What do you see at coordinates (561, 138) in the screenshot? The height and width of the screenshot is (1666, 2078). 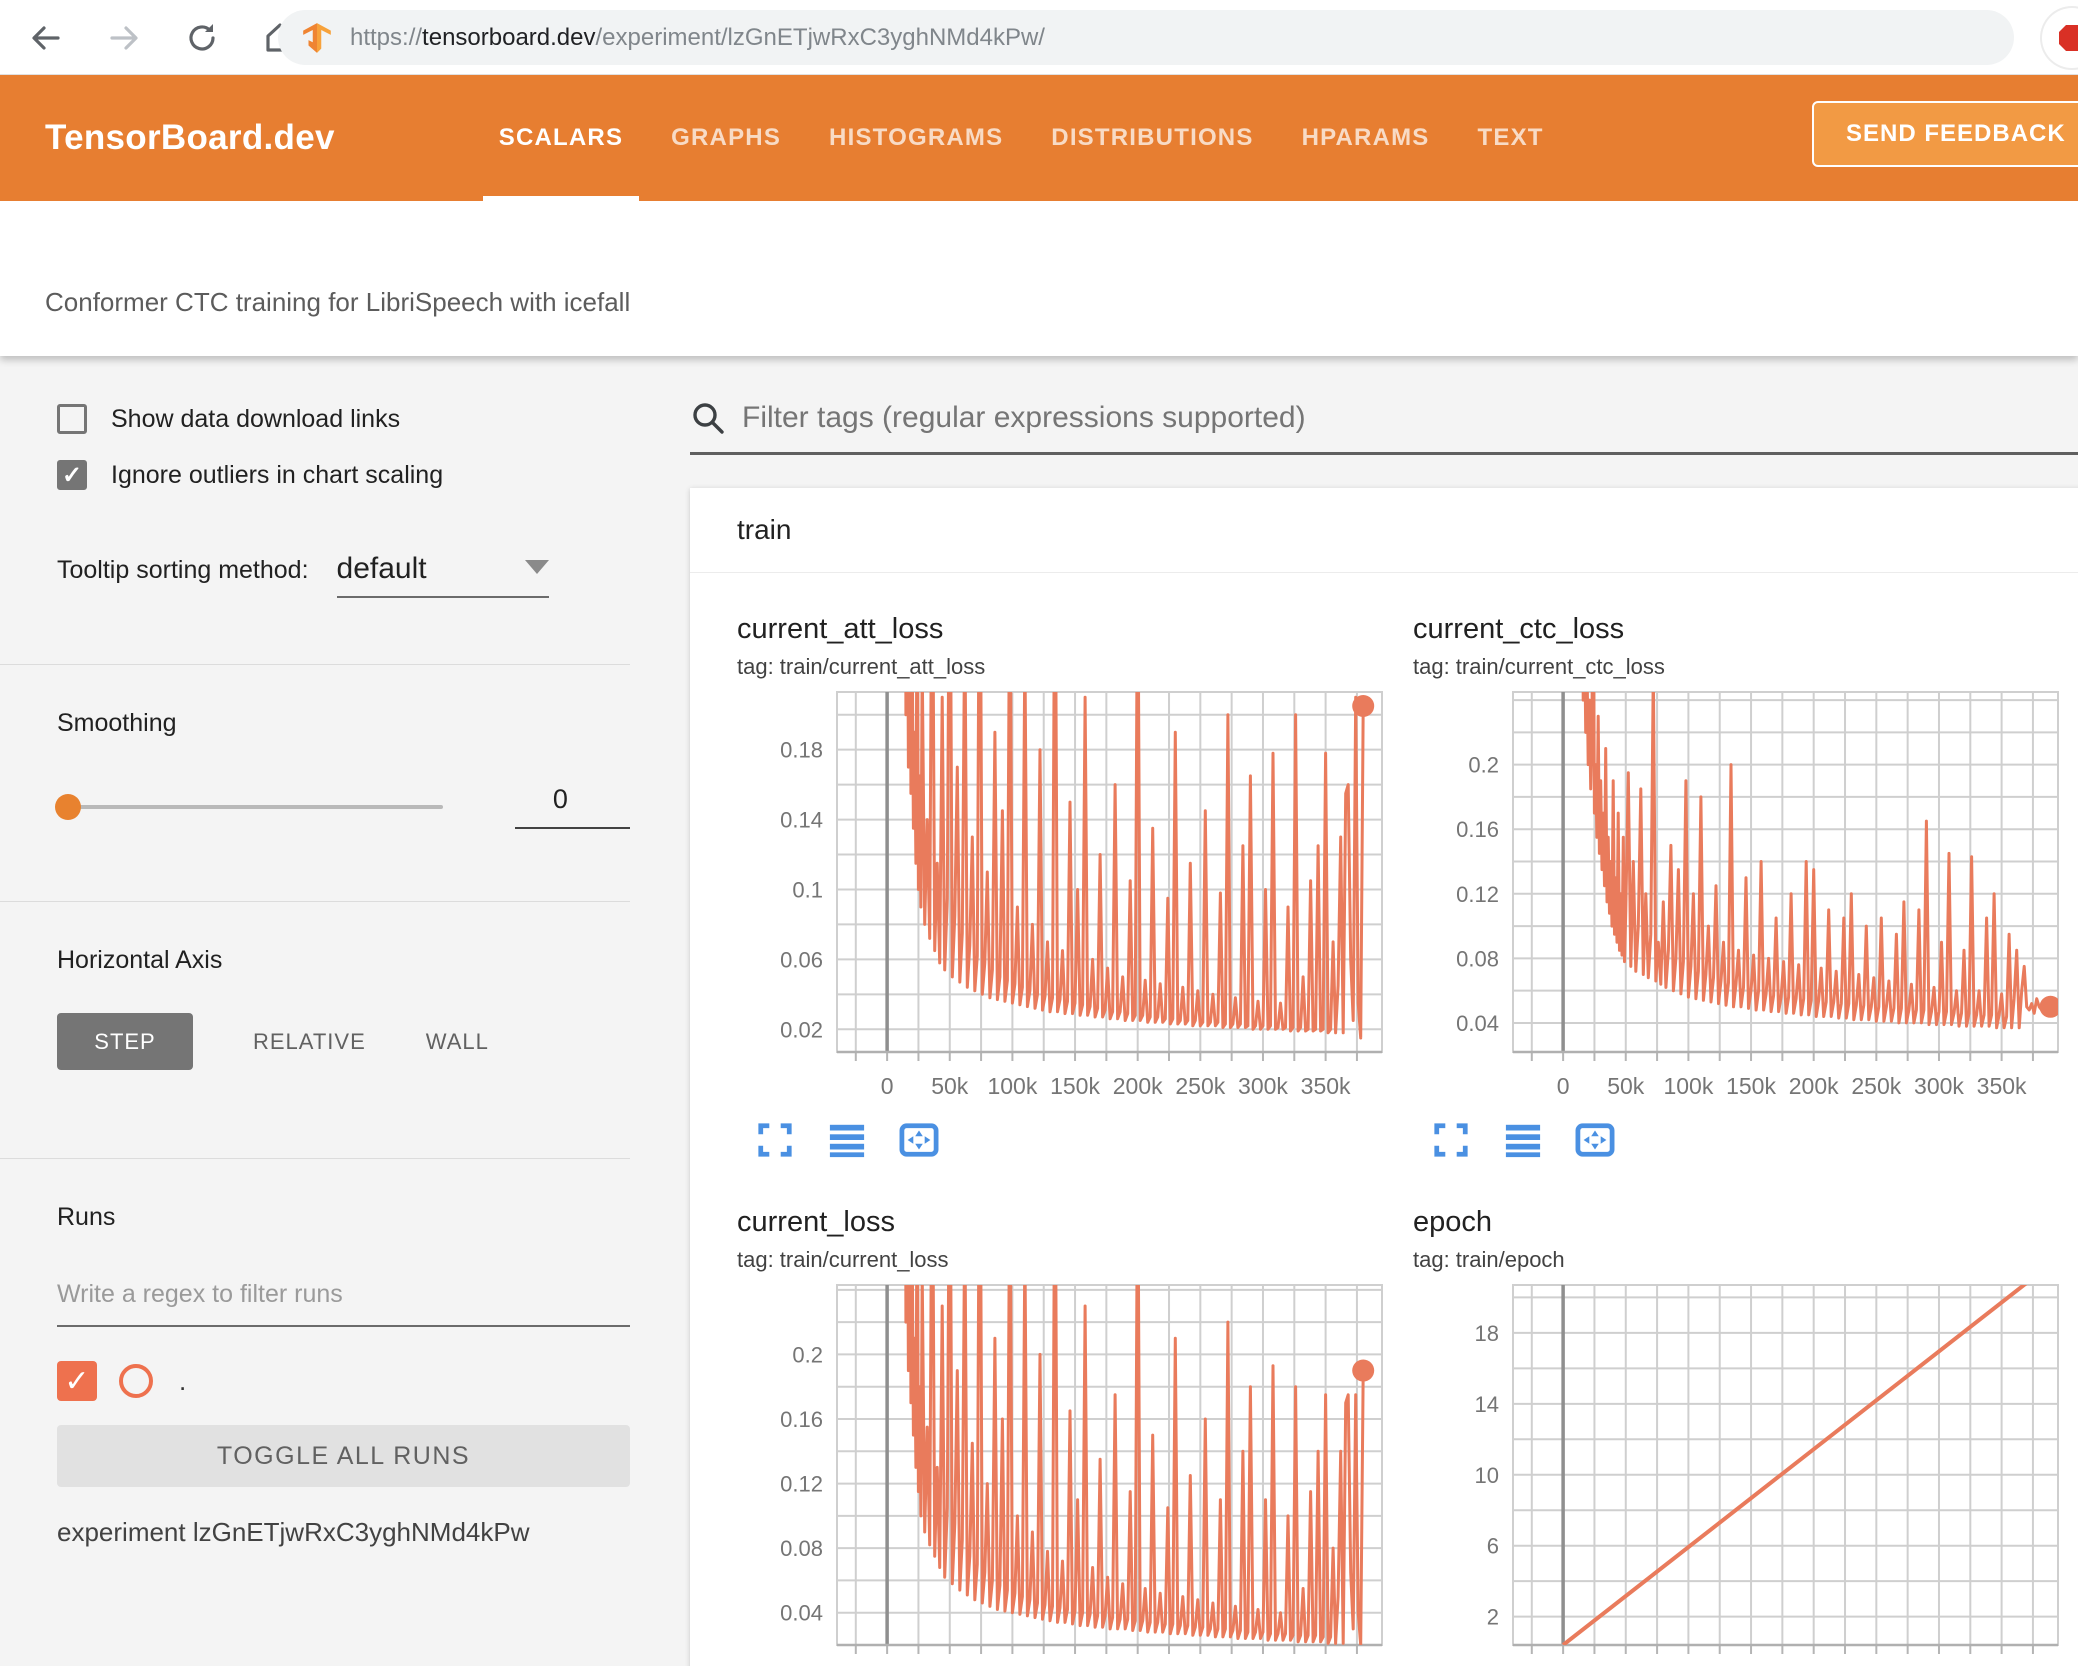 I see `tab-scalars: SCALARS` at bounding box center [561, 138].